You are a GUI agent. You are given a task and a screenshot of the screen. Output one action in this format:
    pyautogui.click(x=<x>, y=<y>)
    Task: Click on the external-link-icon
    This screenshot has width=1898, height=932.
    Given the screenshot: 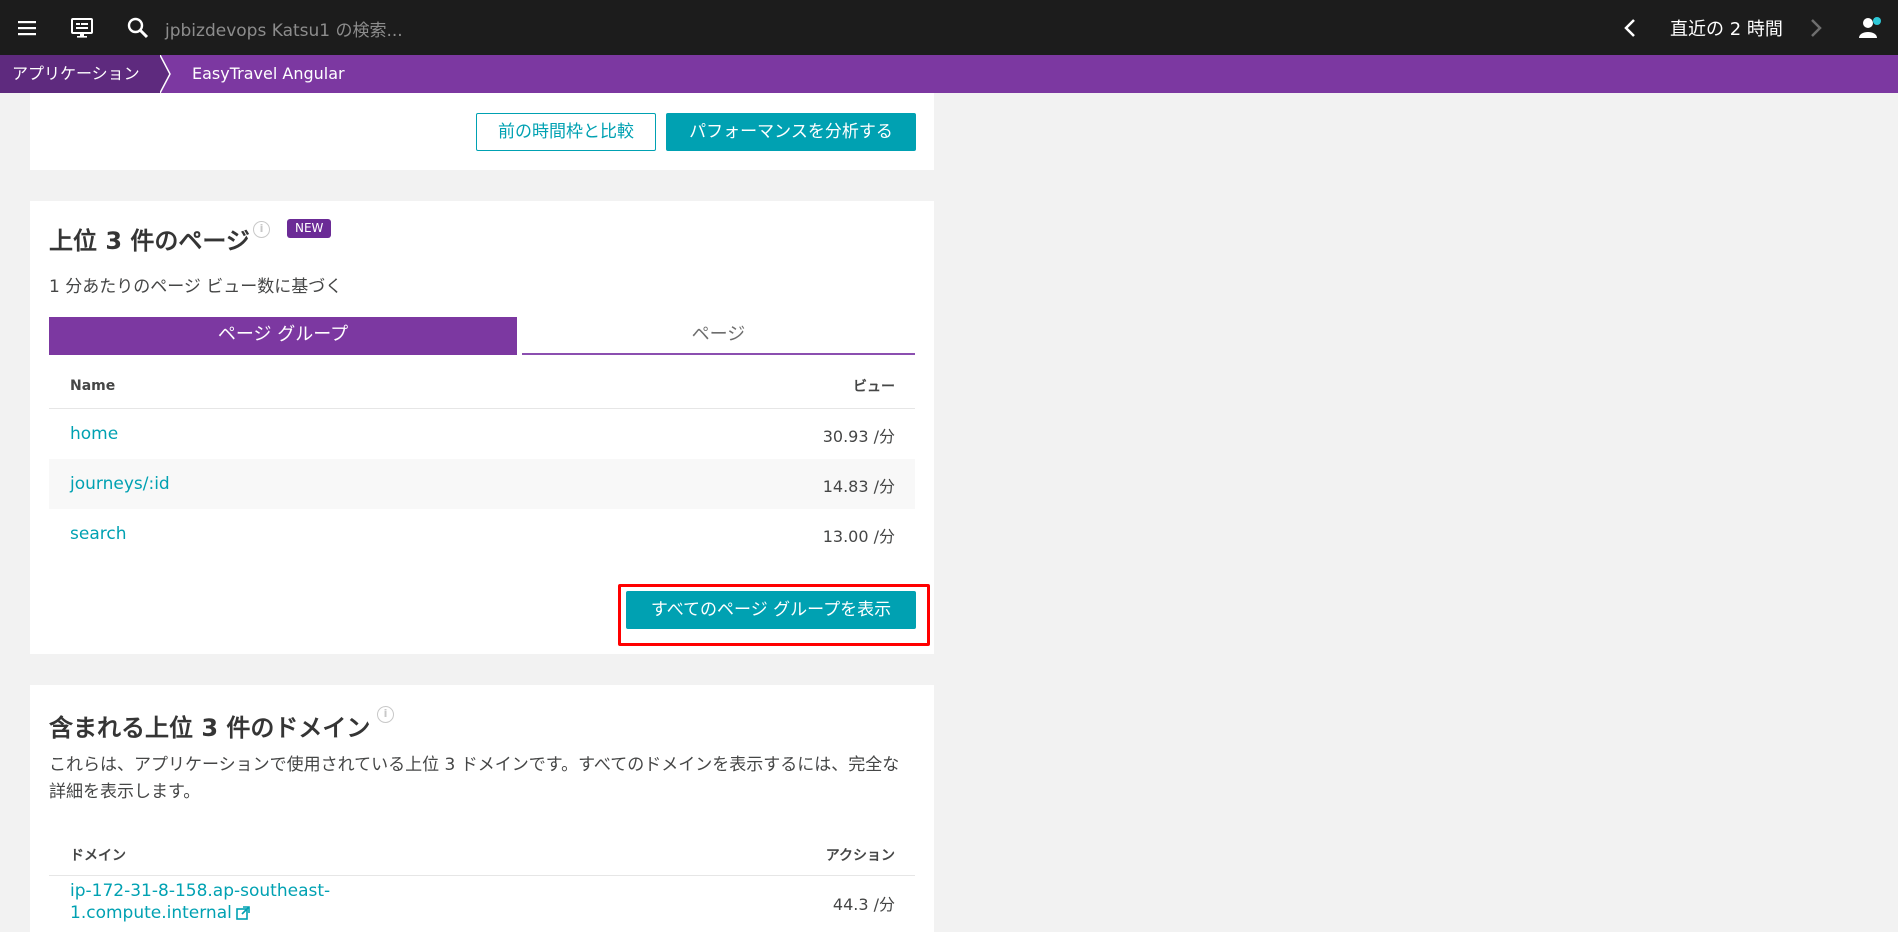 What is the action you would take?
    pyautogui.click(x=243, y=913)
    